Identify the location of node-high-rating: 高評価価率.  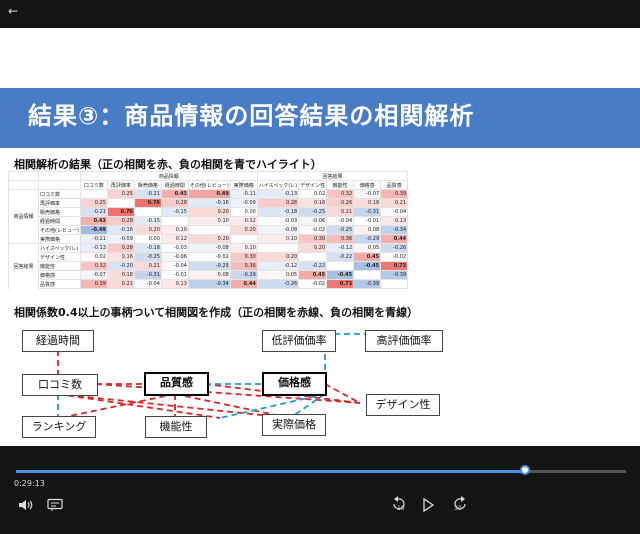
(404, 341).